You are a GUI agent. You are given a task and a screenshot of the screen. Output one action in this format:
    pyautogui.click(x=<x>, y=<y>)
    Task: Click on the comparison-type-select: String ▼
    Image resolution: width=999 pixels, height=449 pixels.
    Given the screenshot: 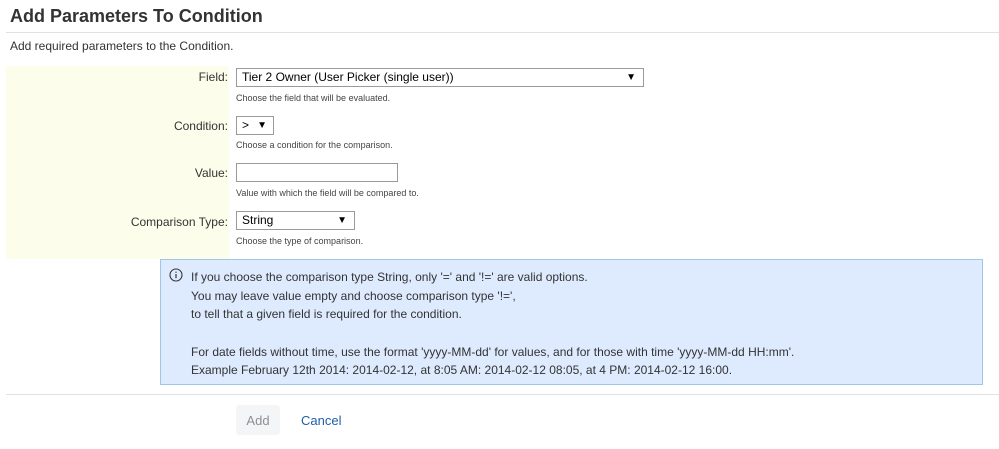 What is the action you would take?
    pyautogui.click(x=295, y=220)
    